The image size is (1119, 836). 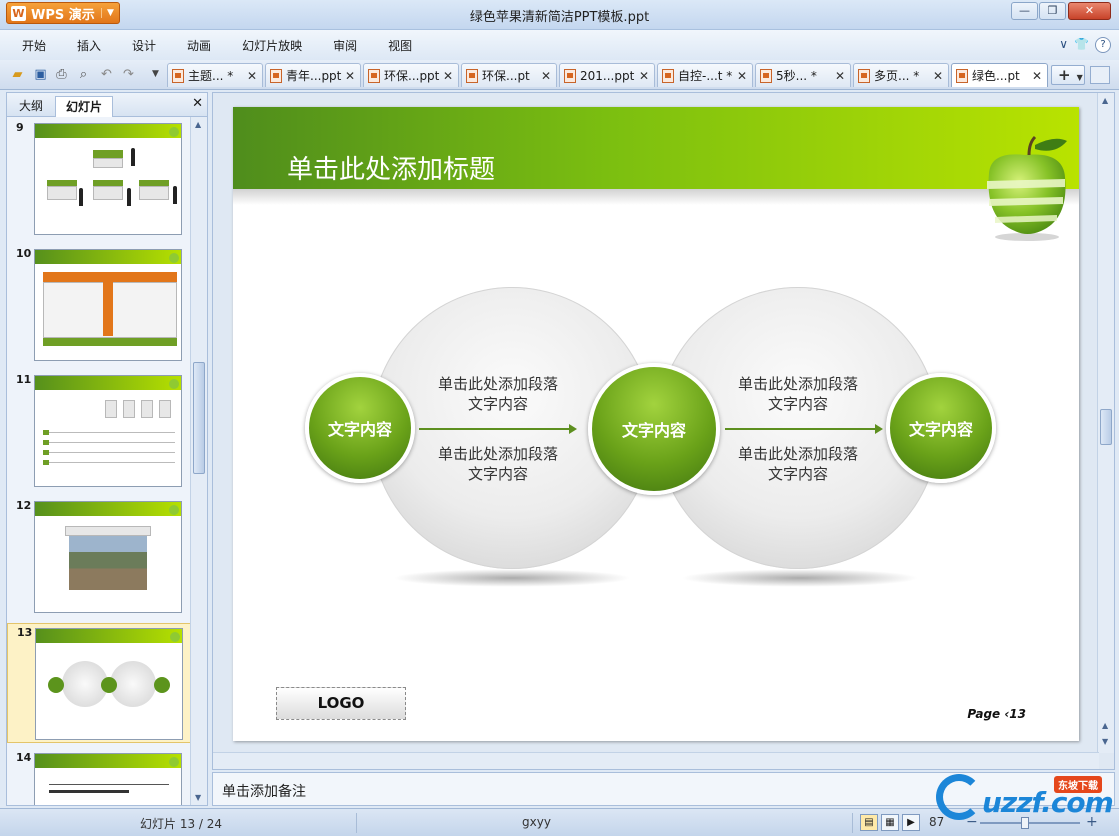 I want to click on thumbnail-list: 9 10 11 12 13 14, so click(x=99, y=461).